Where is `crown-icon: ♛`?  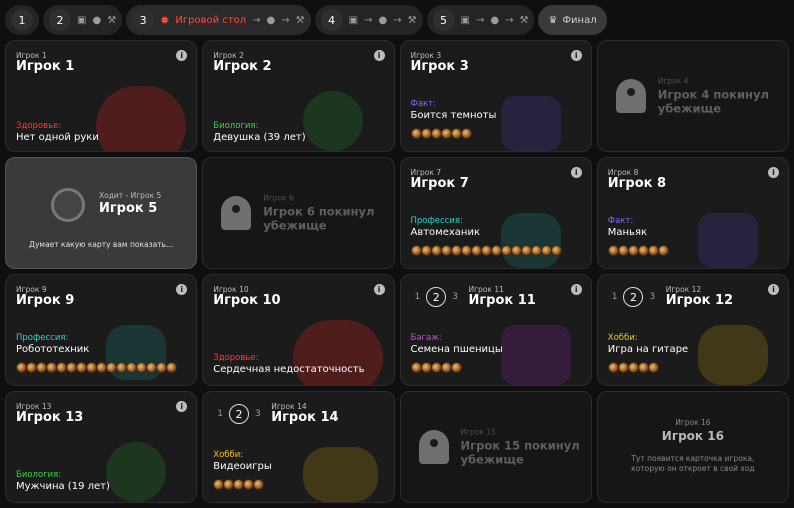
crown-icon: ♛ is located at coordinates (553, 20).